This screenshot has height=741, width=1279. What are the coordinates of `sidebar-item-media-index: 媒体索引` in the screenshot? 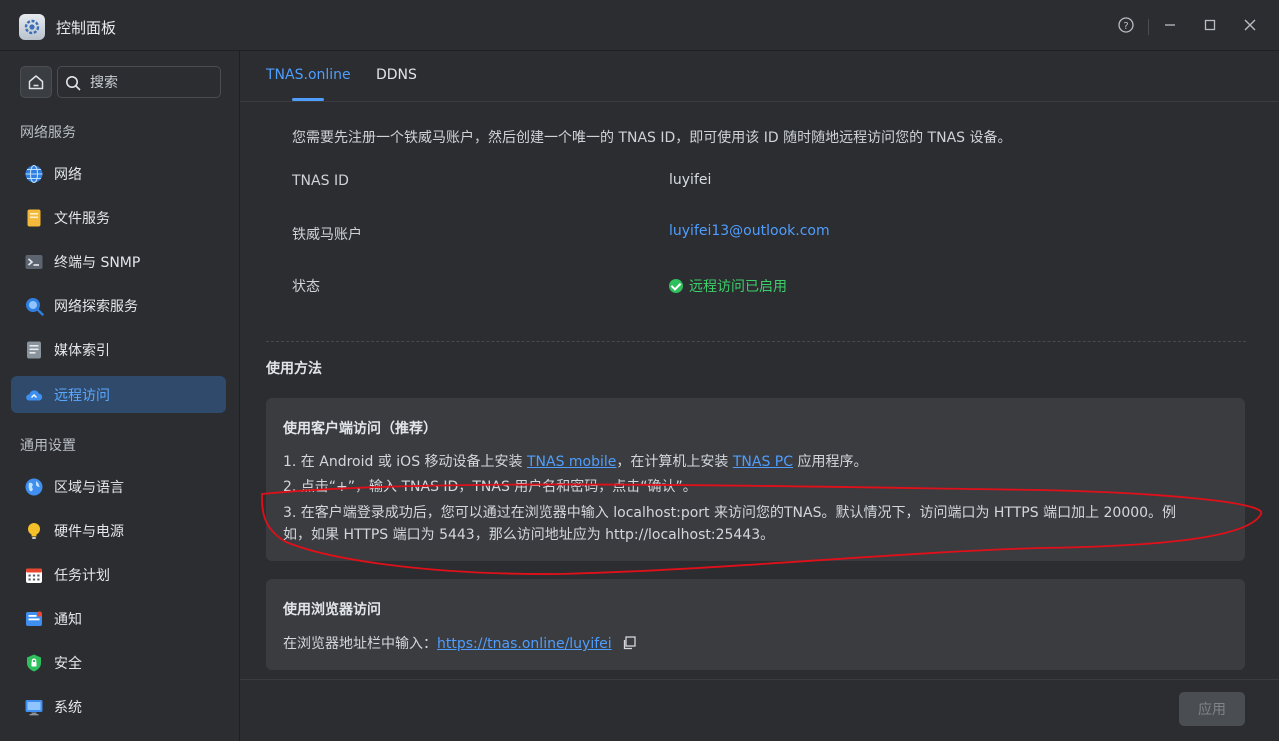 It's located at (118, 349).